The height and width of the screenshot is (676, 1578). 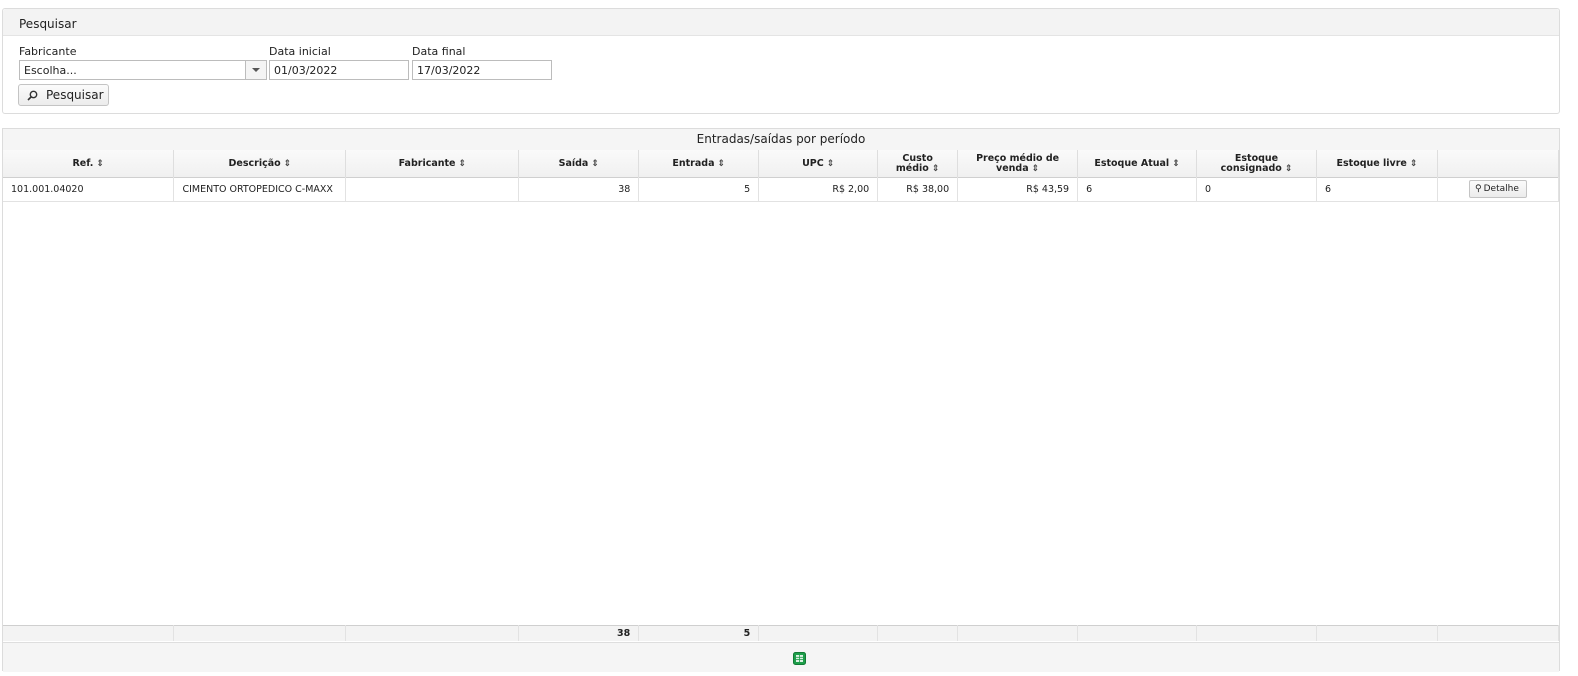 What do you see at coordinates (48, 24) in the screenshot?
I see `search-panel-title: Pesquisar` at bounding box center [48, 24].